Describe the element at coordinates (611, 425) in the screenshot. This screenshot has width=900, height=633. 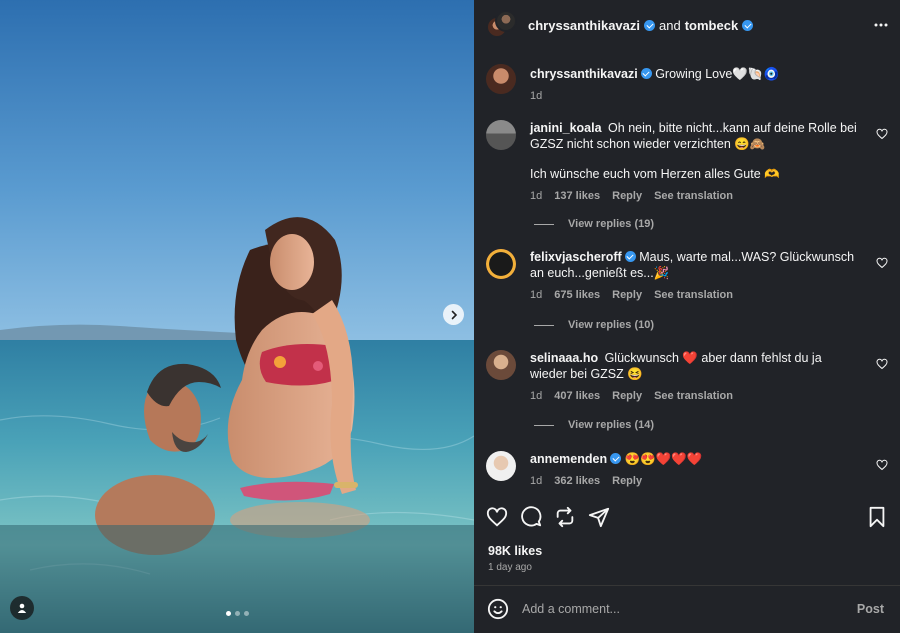
I see `view-replies-label: View replies (14)` at that location.